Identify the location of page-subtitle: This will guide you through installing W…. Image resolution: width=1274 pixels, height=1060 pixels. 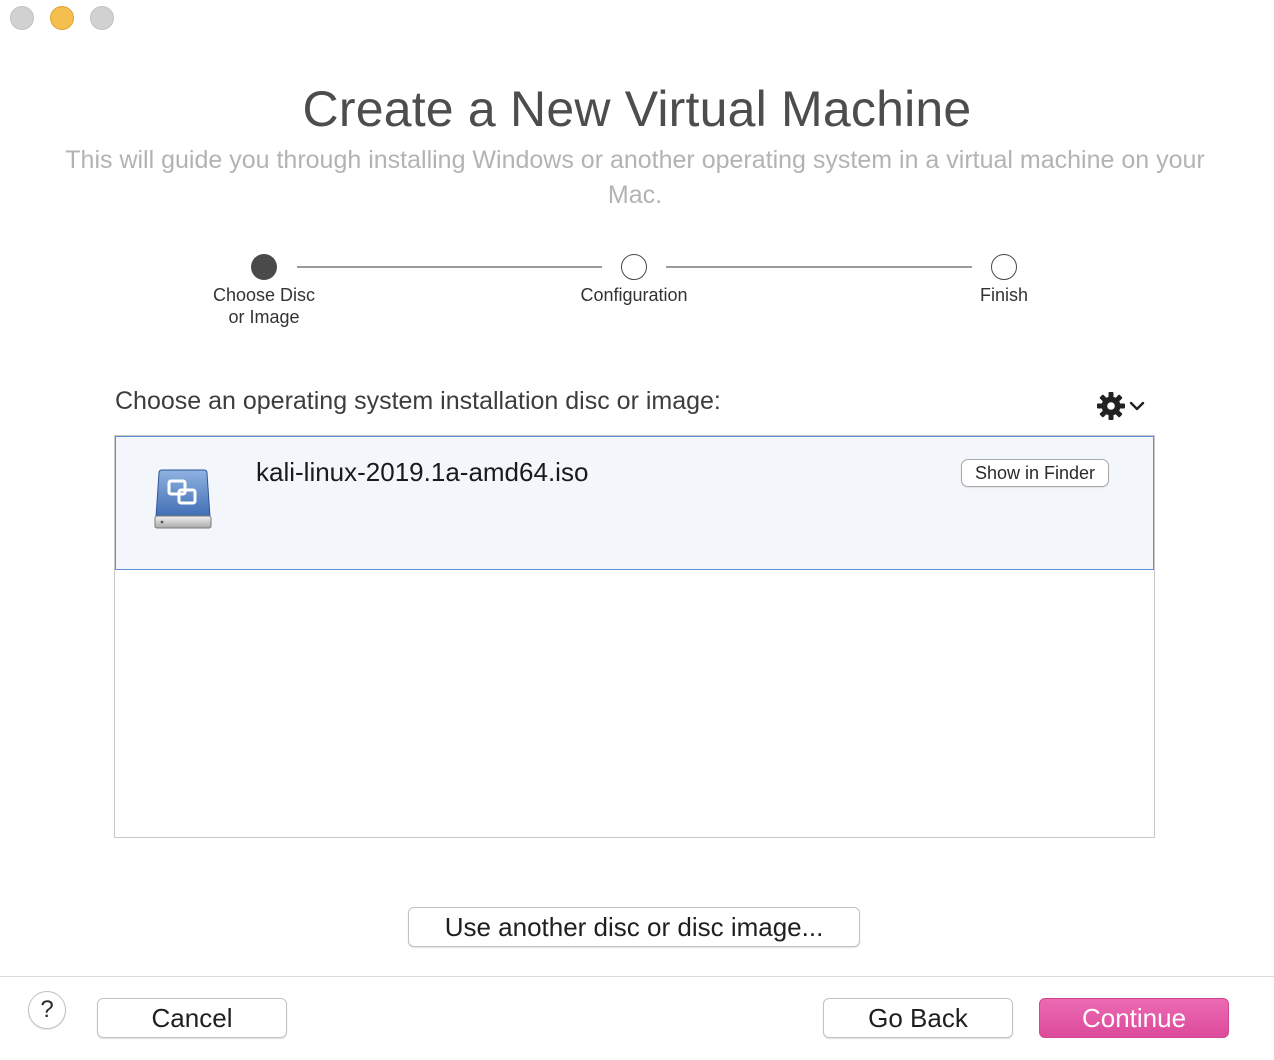
(635, 177).